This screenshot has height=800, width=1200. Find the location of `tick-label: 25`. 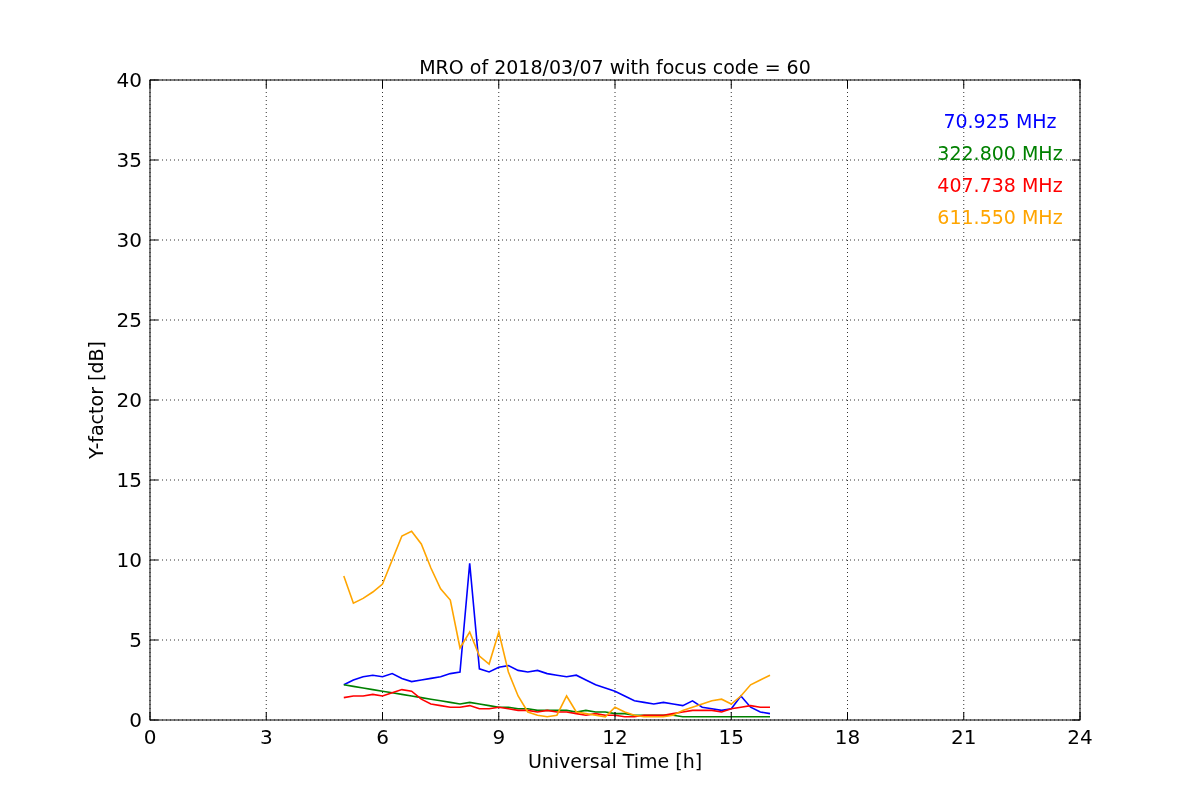

tick-label: 25 is located at coordinates (129, 320).